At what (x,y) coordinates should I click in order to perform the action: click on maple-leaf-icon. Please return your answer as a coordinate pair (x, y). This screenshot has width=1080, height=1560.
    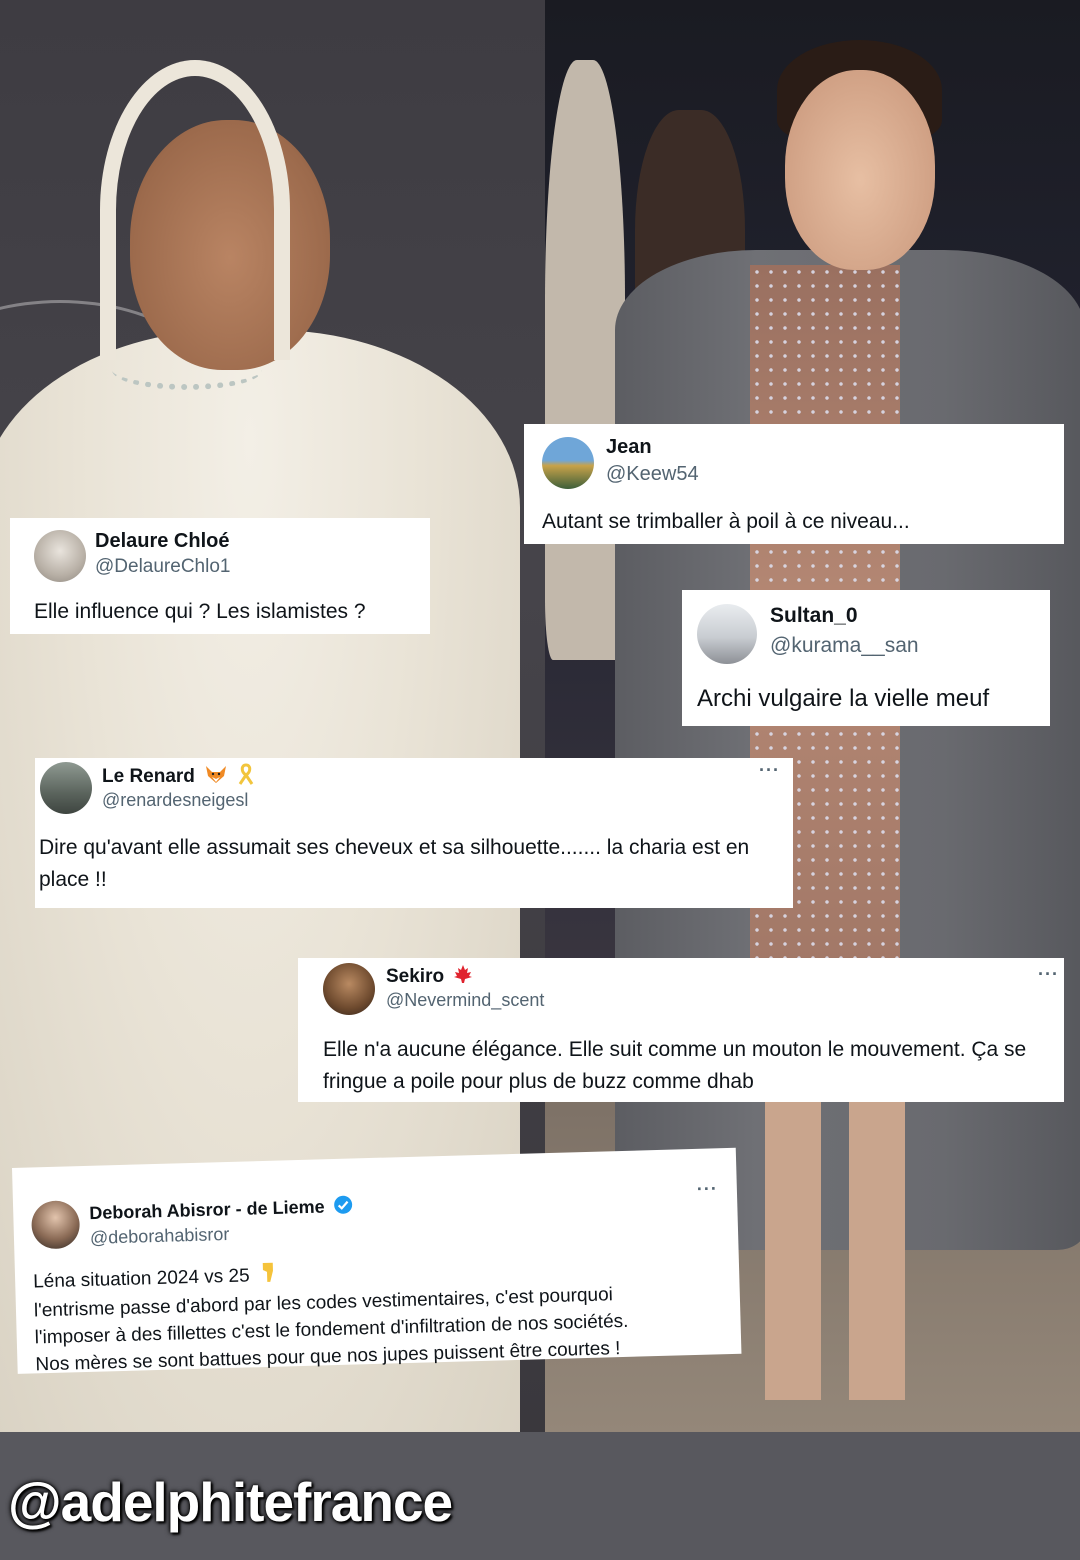
    Looking at the image, I should click on (463, 977).